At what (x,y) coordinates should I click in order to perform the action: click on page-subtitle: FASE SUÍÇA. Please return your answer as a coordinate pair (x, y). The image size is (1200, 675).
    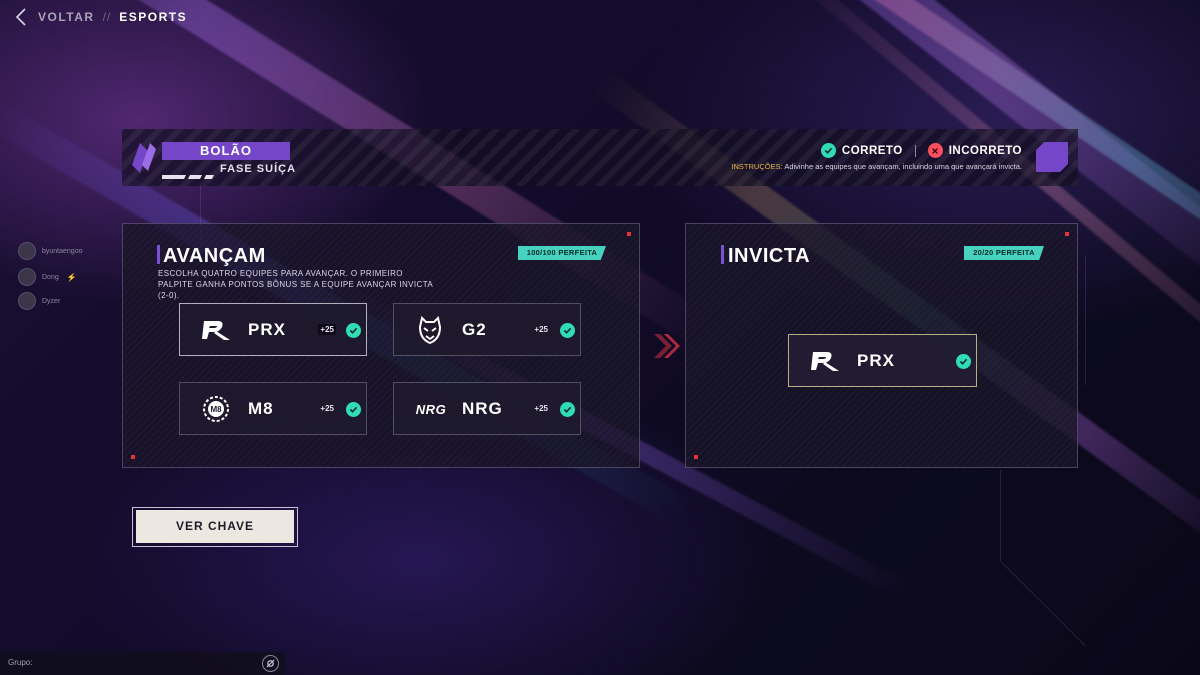
    Looking at the image, I should click on (258, 169).